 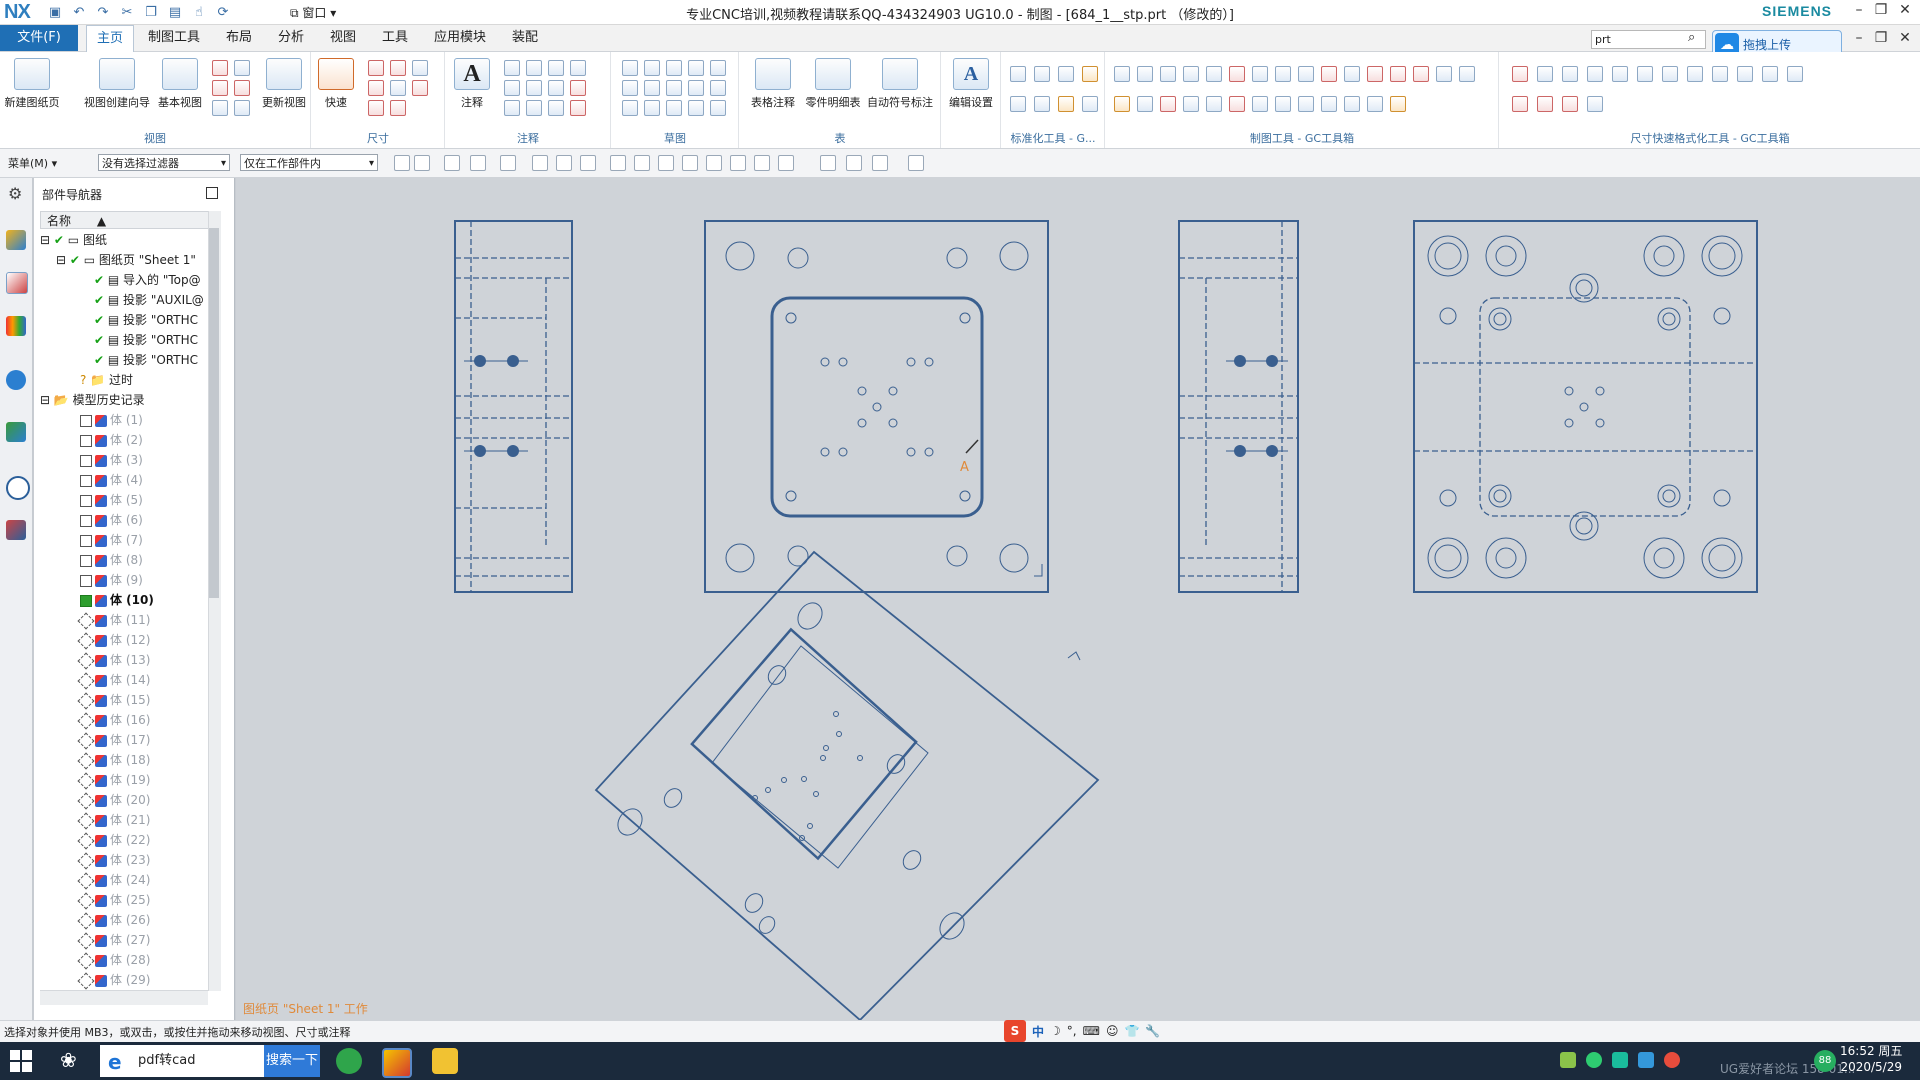 I want to click on keyboard-icon: ⌨, so click(x=1091, y=1031).